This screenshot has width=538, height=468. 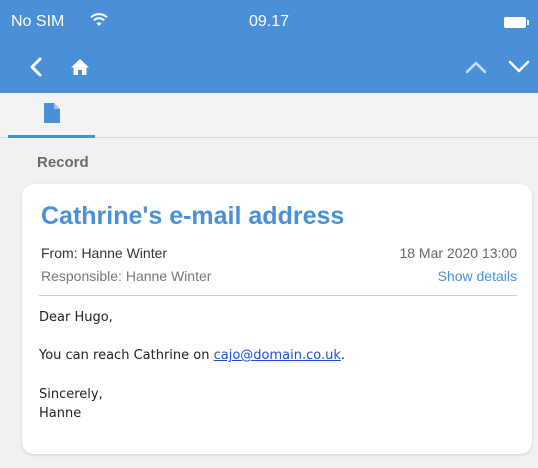 I want to click on home-icon, so click(x=80, y=67).